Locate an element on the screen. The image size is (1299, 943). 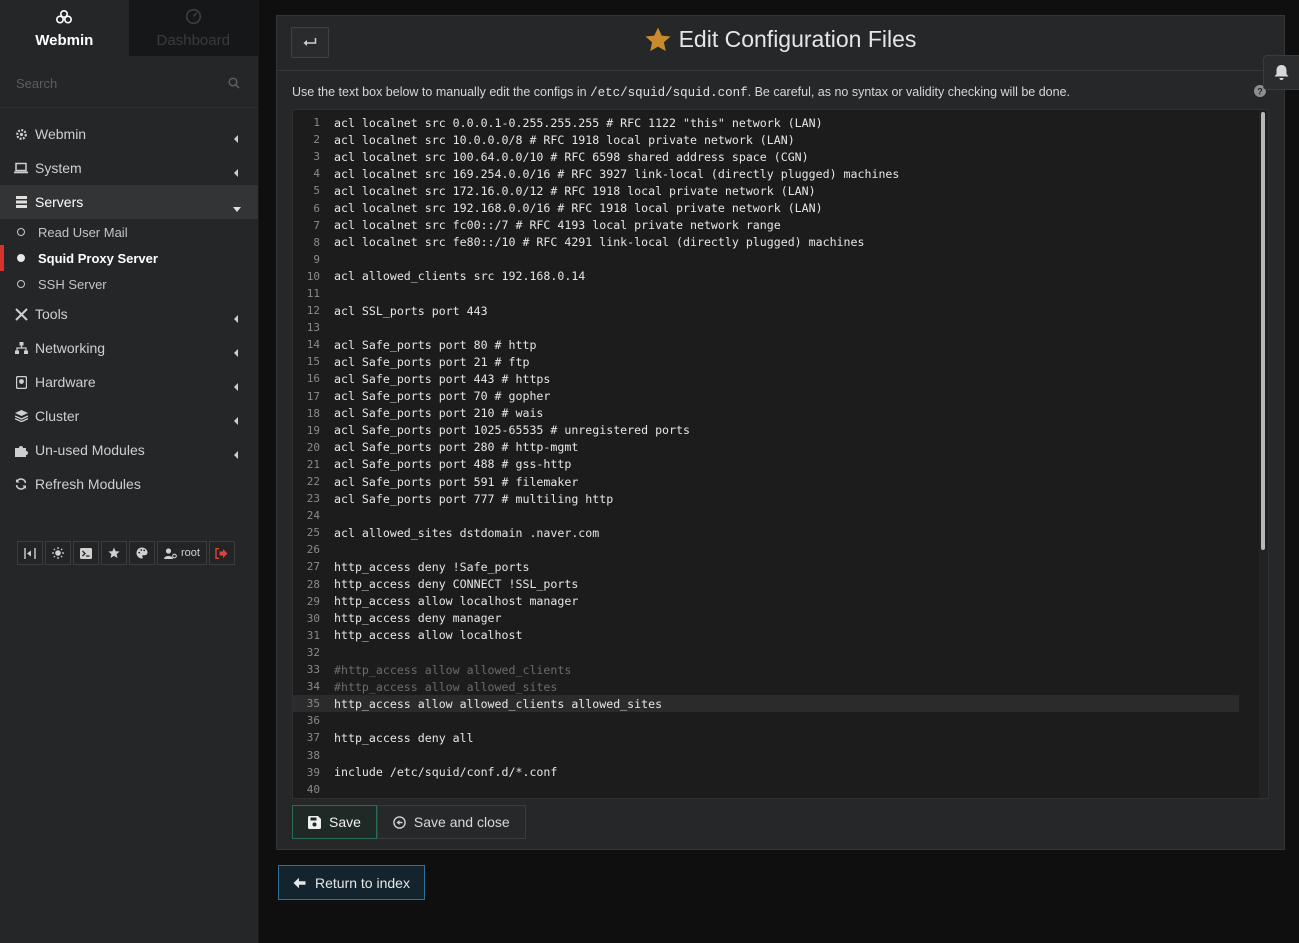
page-title: Edit Configuration Files is located at coordinates (780, 39).